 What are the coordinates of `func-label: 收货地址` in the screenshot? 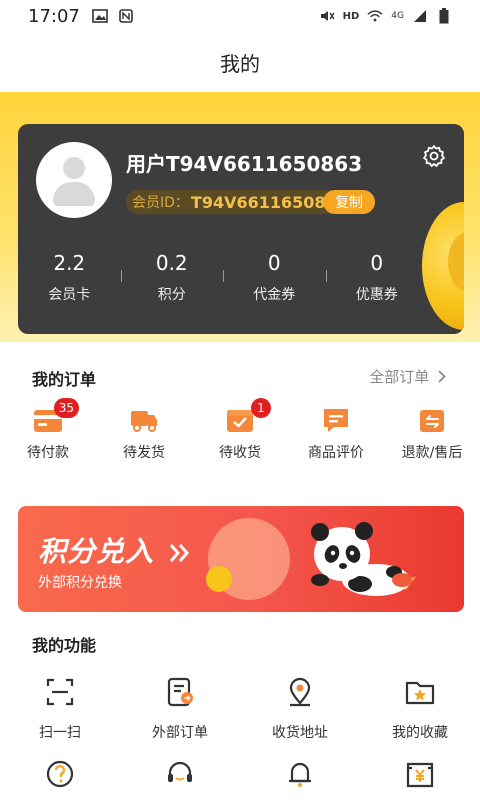 It's located at (300, 733).